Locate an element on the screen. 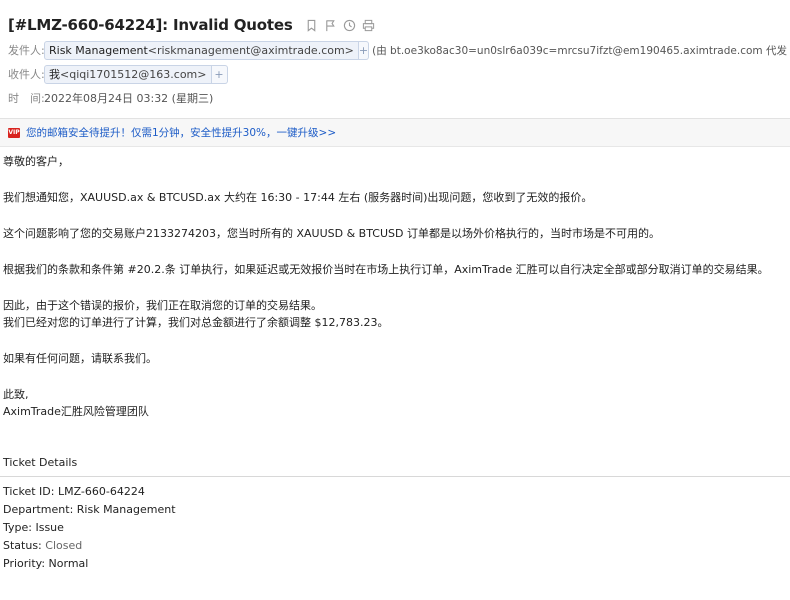 The width and height of the screenshot is (790, 600). bookmark-icon is located at coordinates (312, 25).